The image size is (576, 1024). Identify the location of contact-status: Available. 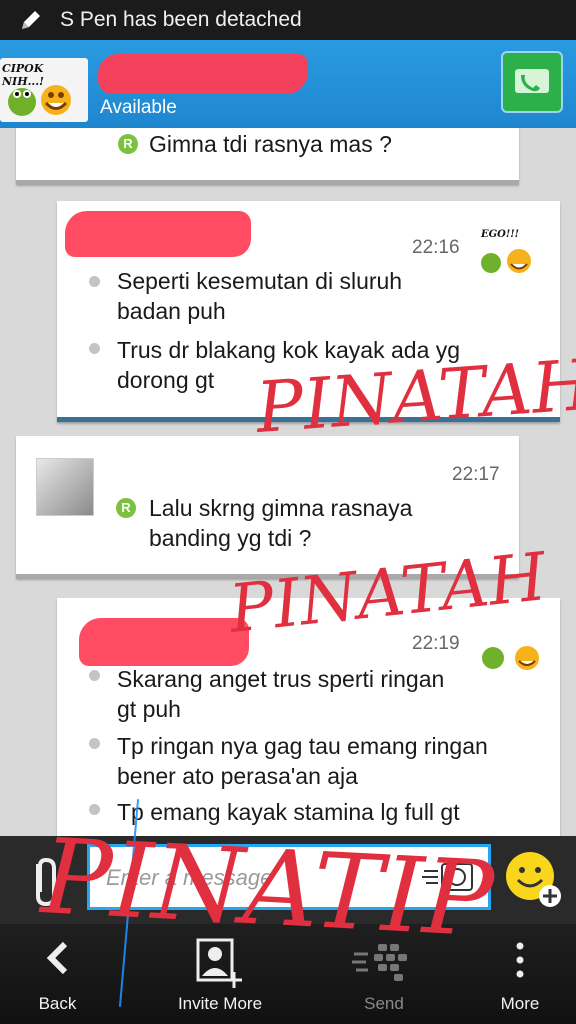
(138, 107).